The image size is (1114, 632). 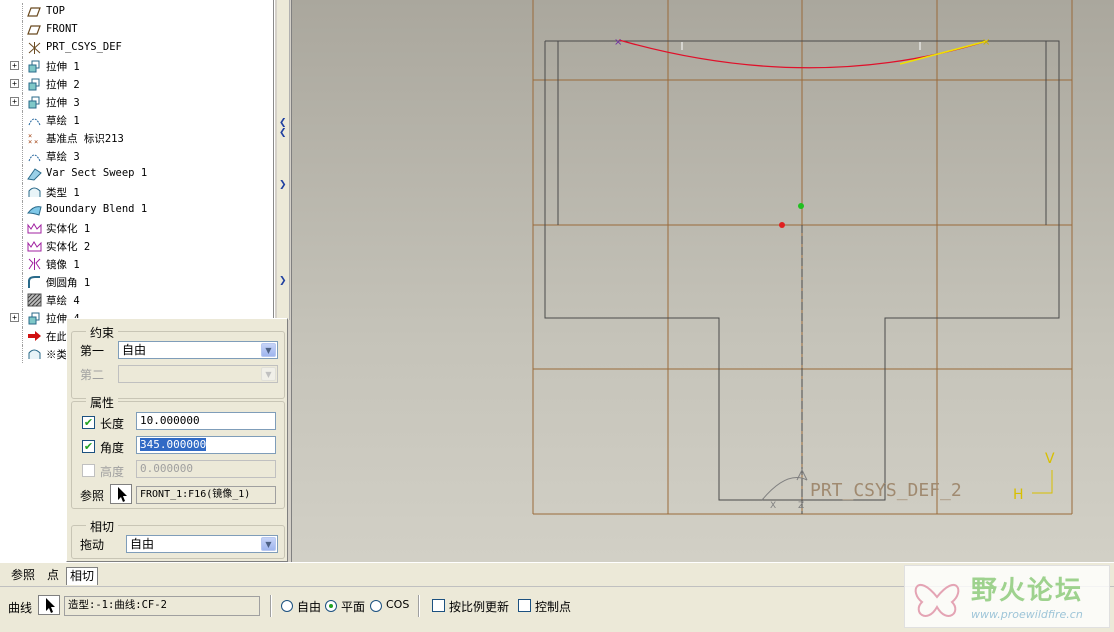 I want to click on properties-title: 属性, so click(x=102, y=402).